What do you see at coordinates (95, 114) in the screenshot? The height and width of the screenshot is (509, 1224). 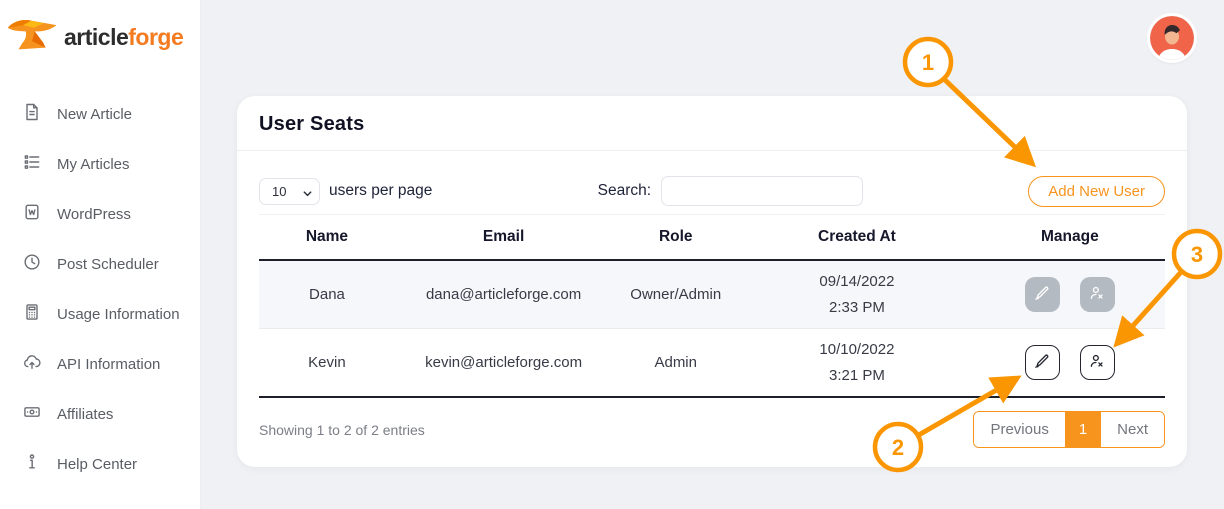 I see `sidebar-item-label: New Article` at bounding box center [95, 114].